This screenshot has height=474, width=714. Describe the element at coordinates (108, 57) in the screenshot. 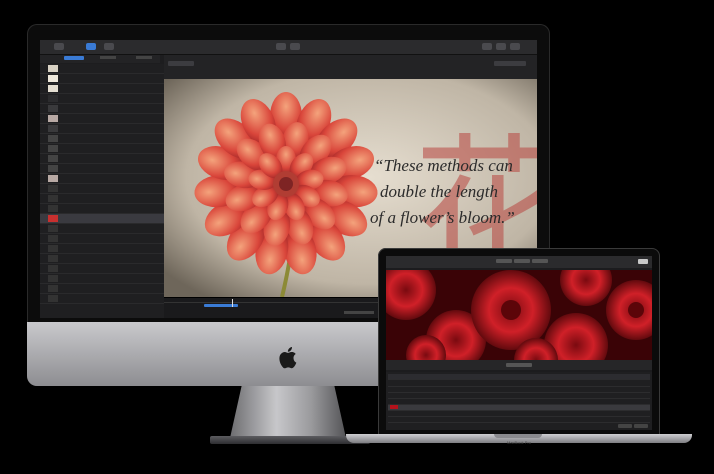

I see `tab-media` at that location.